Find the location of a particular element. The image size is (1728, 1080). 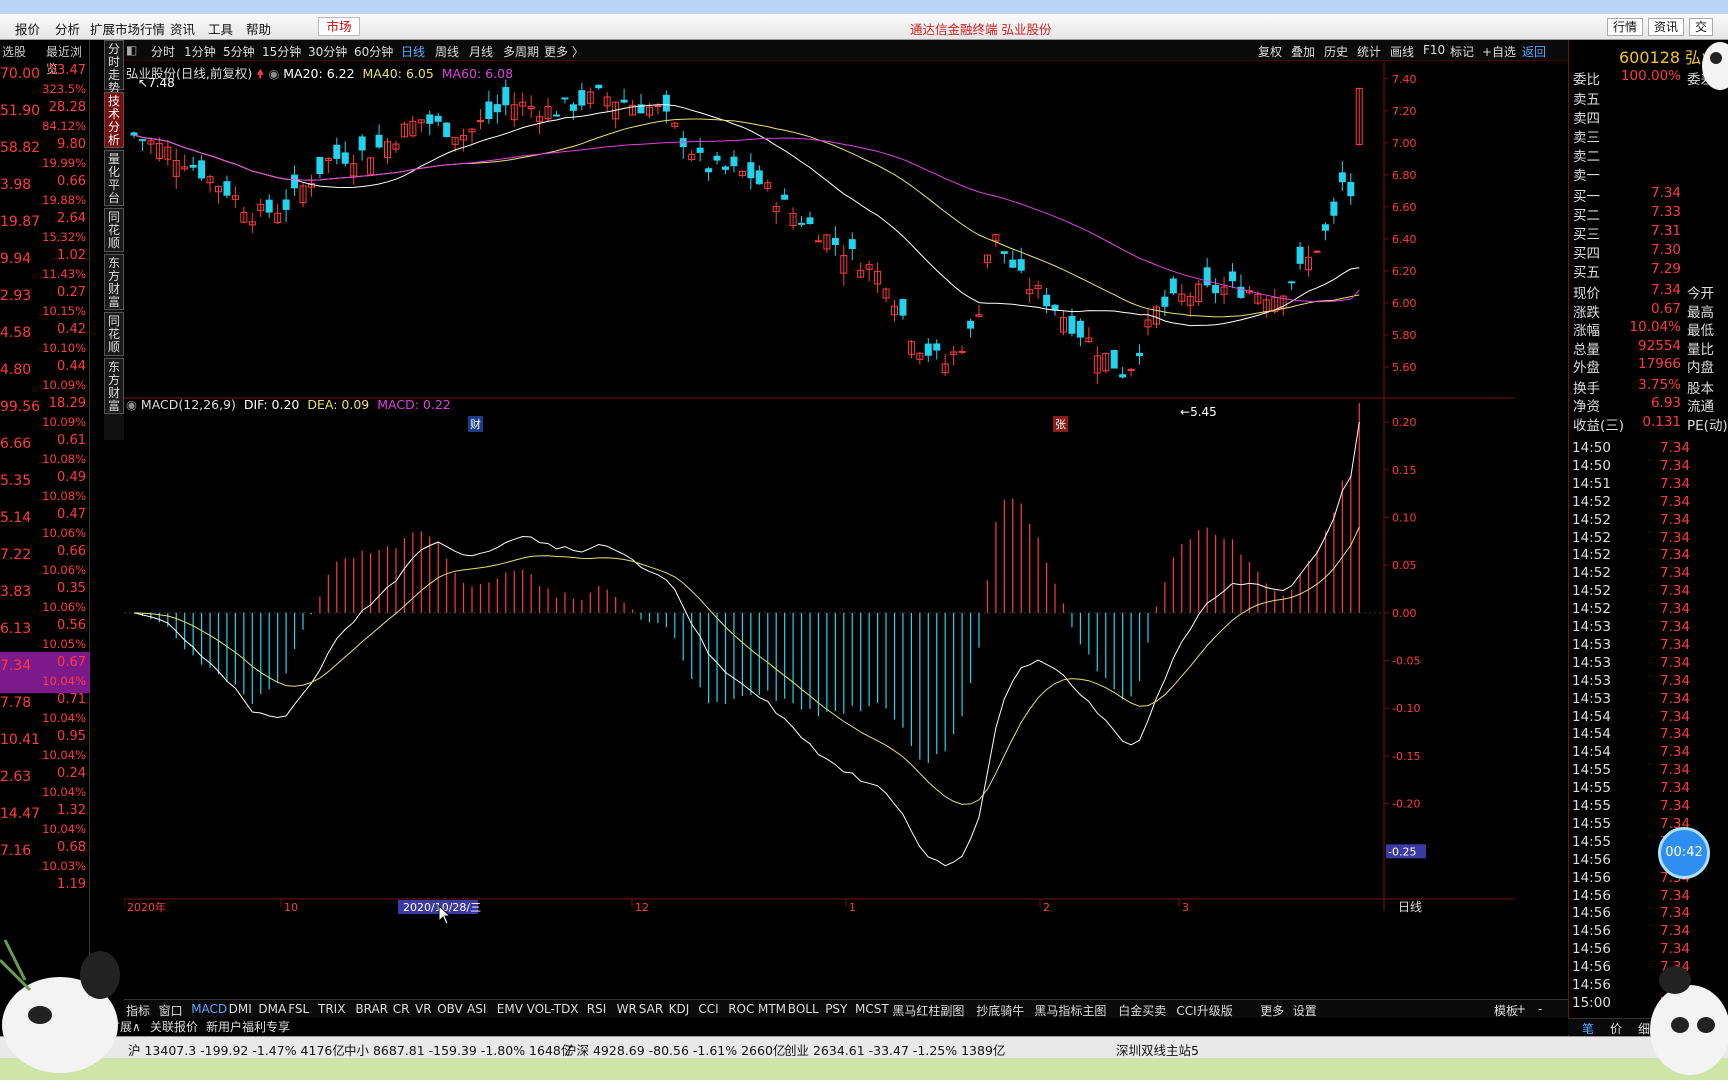

tool-stats: 统计 is located at coordinates (1369, 51).